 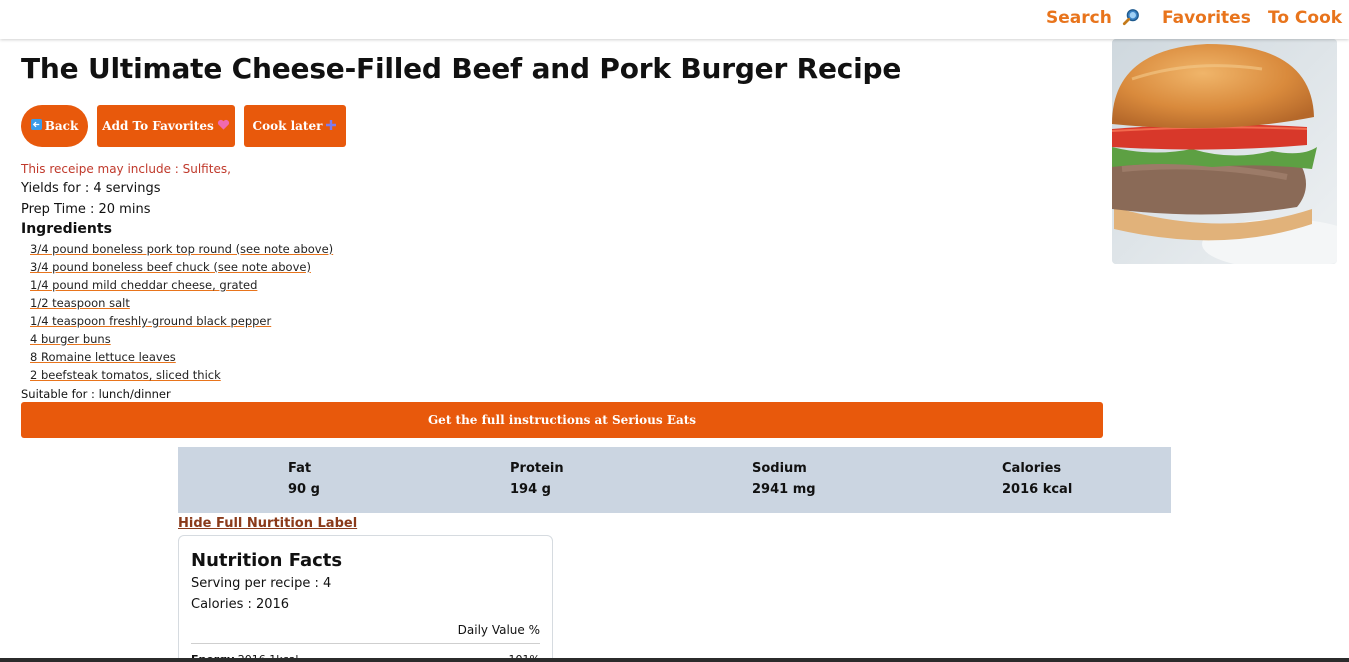 What do you see at coordinates (537, 468) in the screenshot?
I see `nutrition-label: Protein` at bounding box center [537, 468].